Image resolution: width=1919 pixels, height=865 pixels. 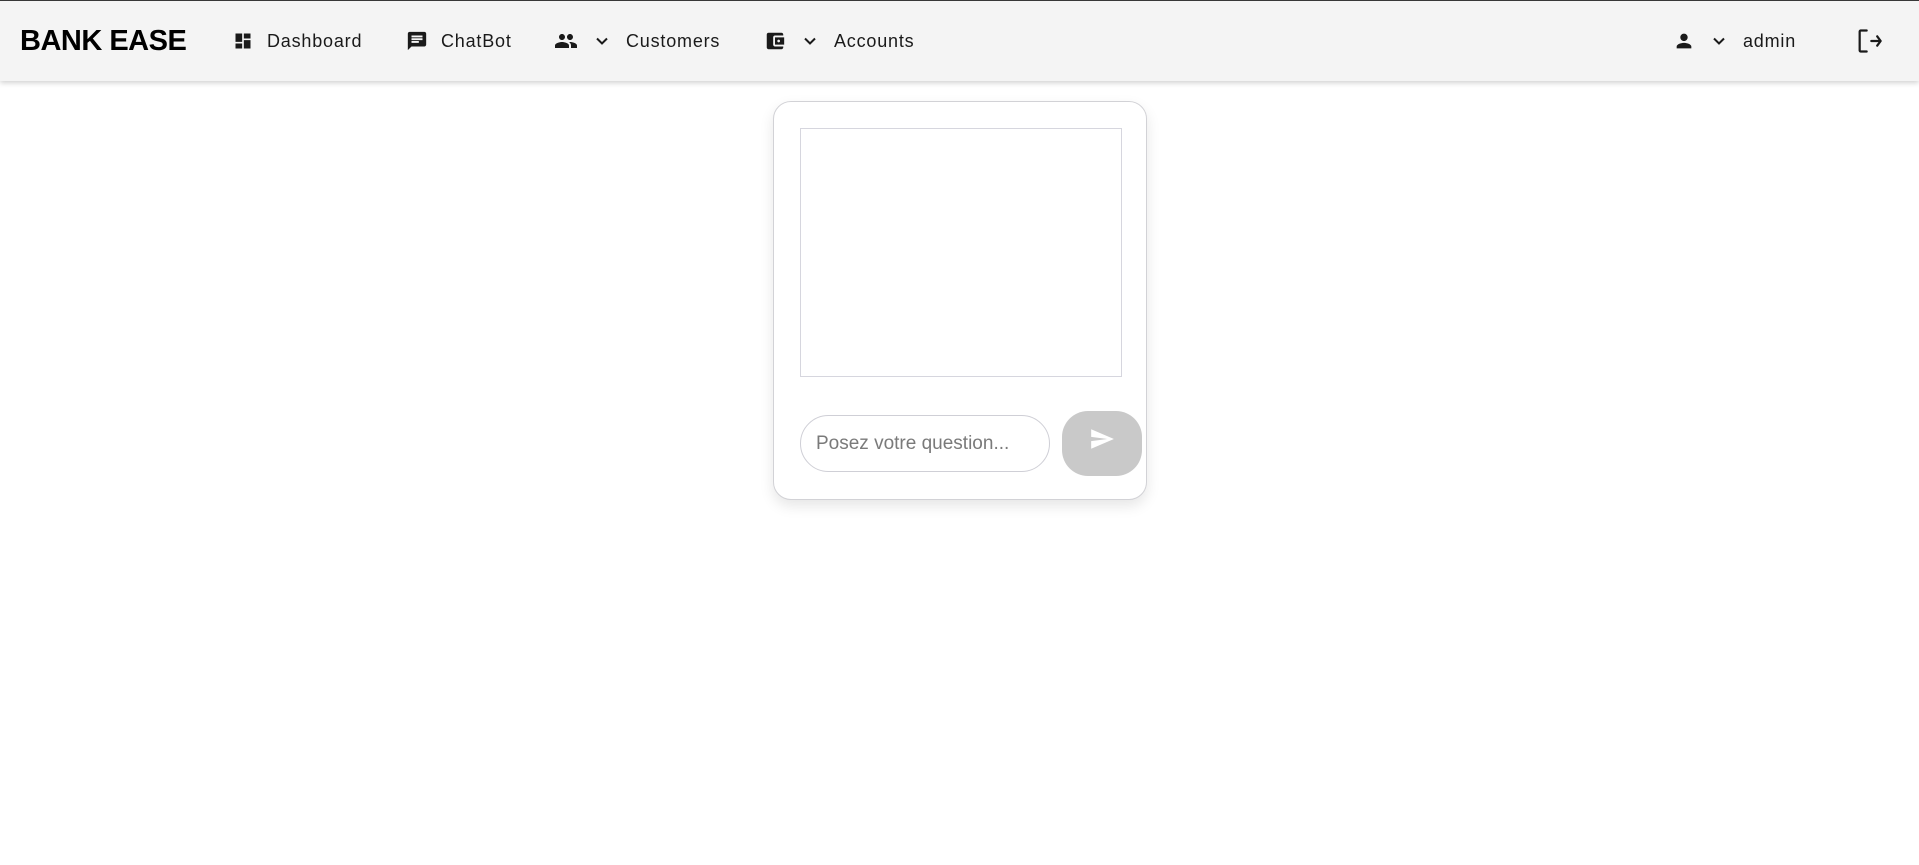 I want to click on wallet-icon, so click(x=775, y=41).